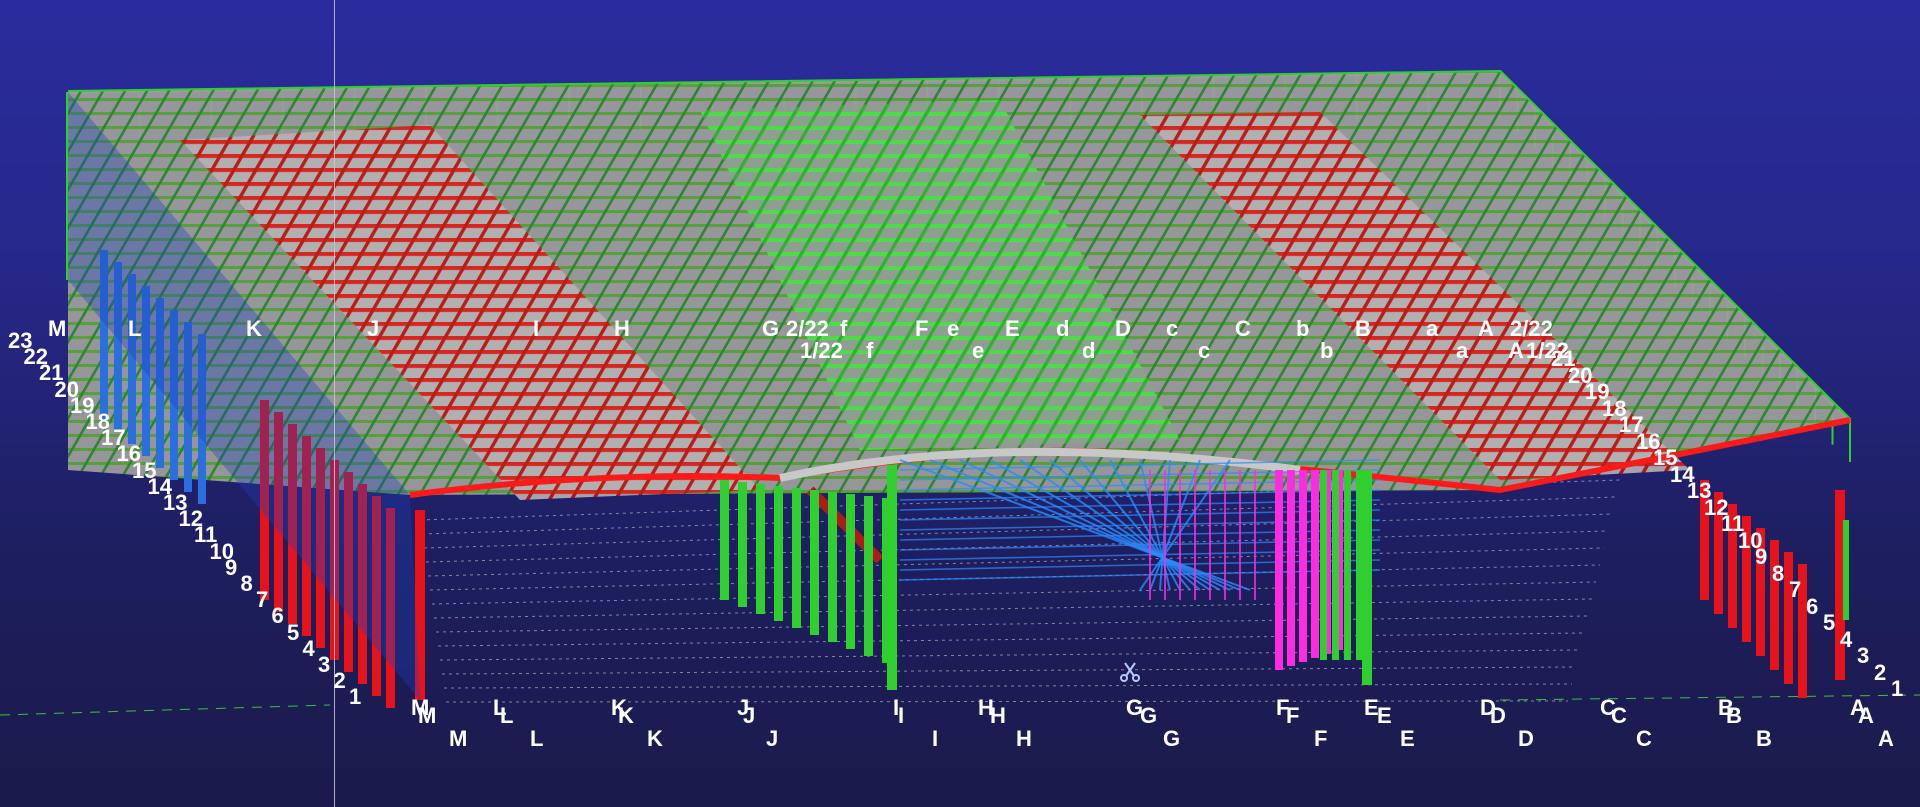 This screenshot has height=807, width=1920. I want to click on scissors-icon, so click(1130, 672).